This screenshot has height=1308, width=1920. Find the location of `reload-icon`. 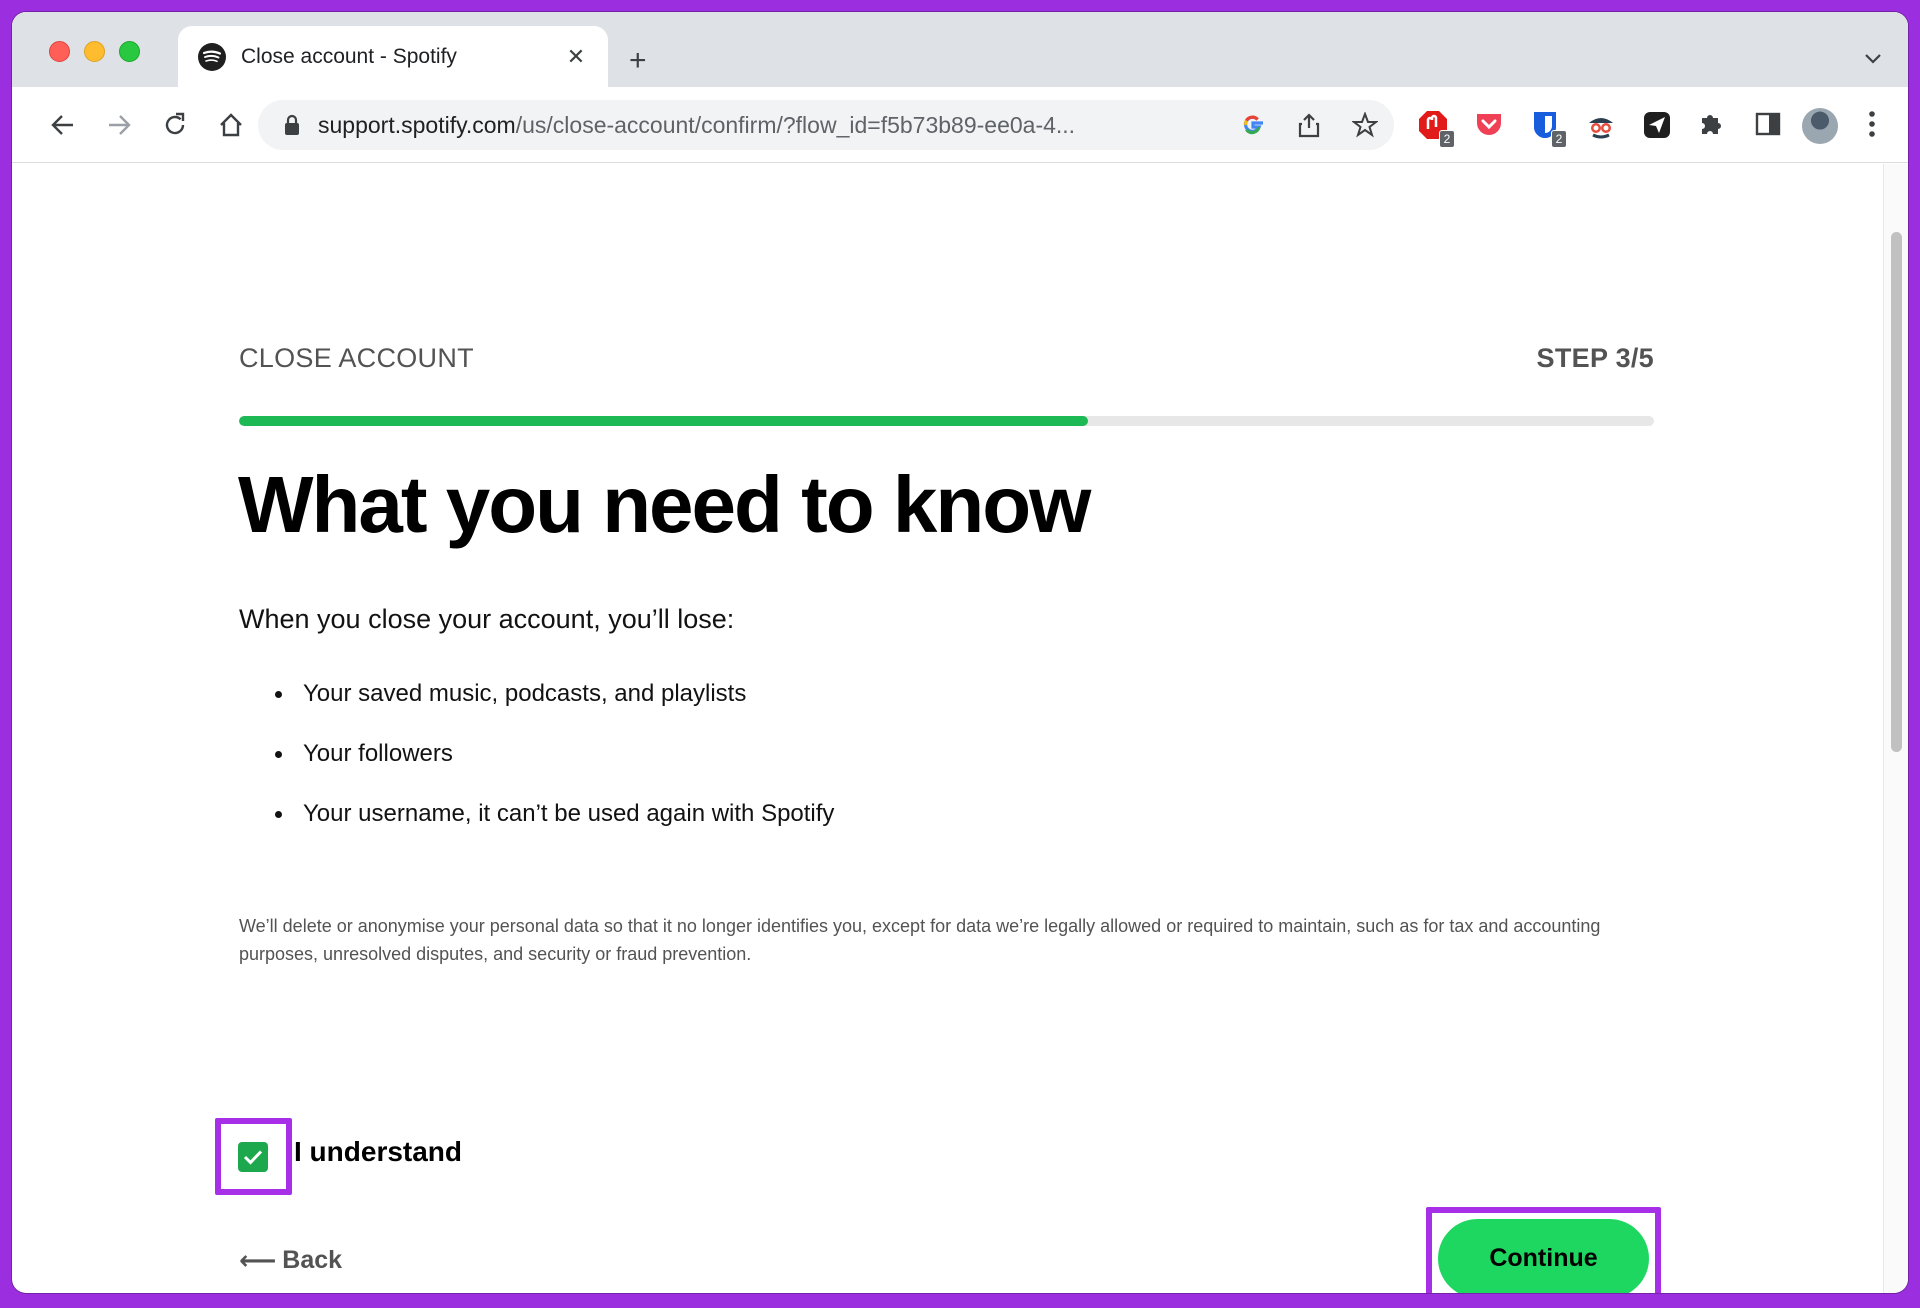

reload-icon is located at coordinates (175, 125).